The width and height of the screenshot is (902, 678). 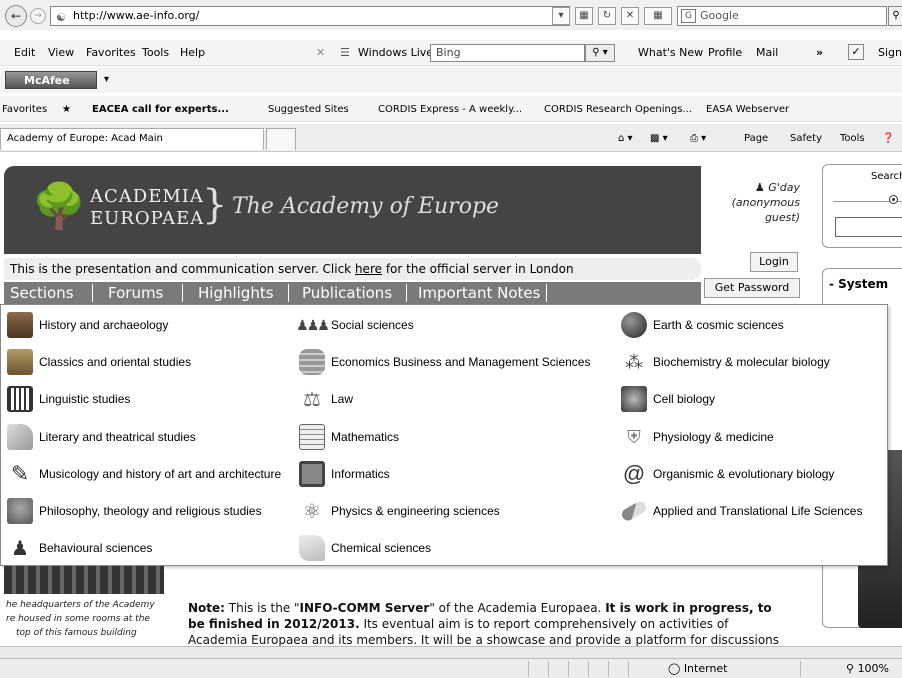 What do you see at coordinates (106, 79) in the screenshot?
I see `chevron-down-icon: ▾` at bounding box center [106, 79].